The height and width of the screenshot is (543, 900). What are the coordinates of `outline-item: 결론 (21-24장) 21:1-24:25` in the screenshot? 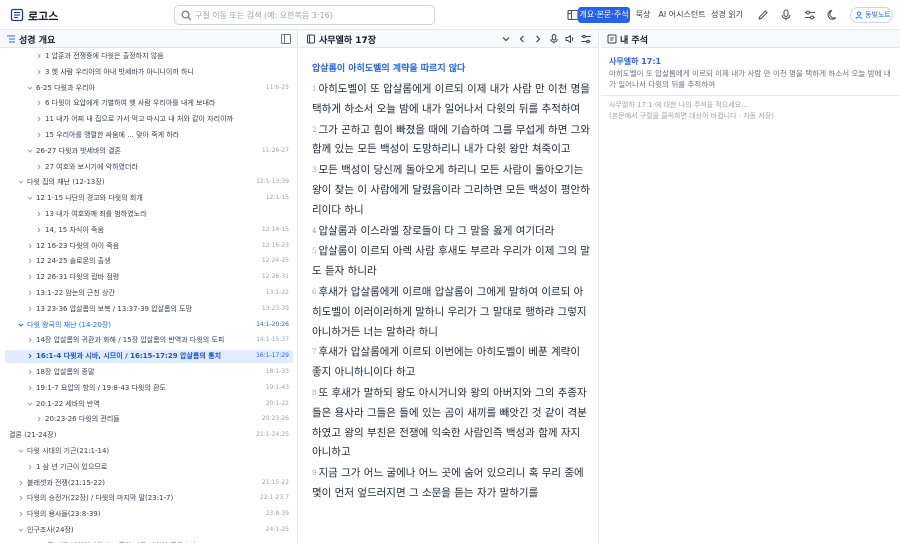 It's located at (149, 435).